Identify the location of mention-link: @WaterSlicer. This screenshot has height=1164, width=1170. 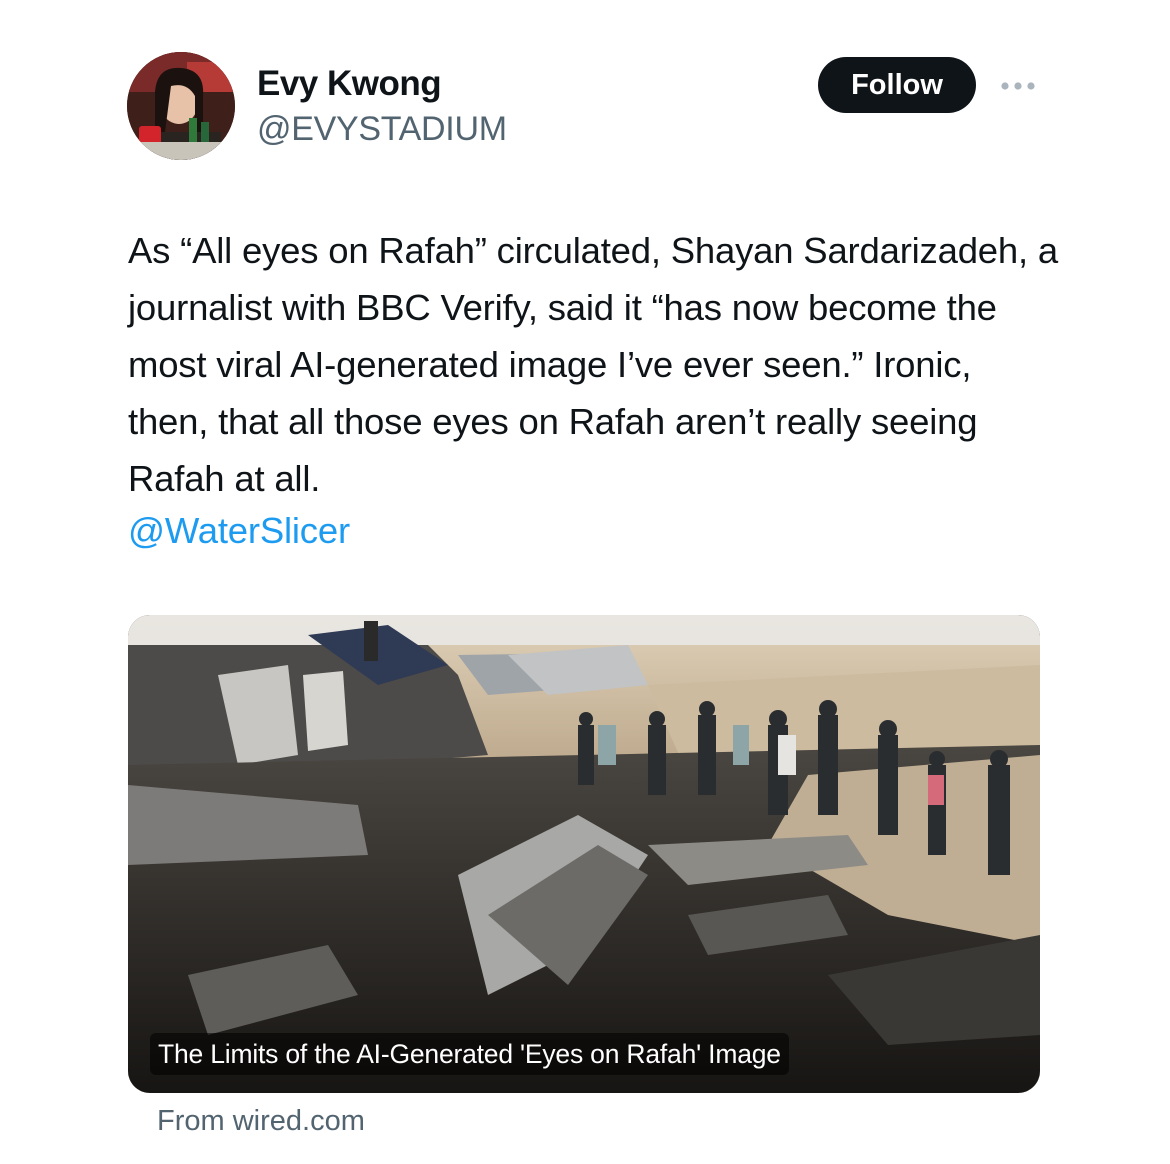
(239, 531).